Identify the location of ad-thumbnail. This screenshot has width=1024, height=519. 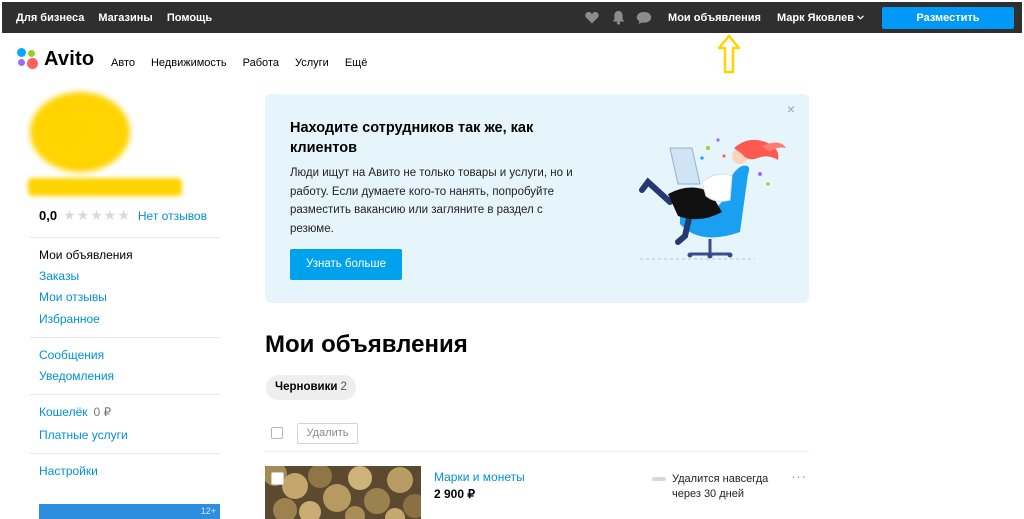
(343, 492).